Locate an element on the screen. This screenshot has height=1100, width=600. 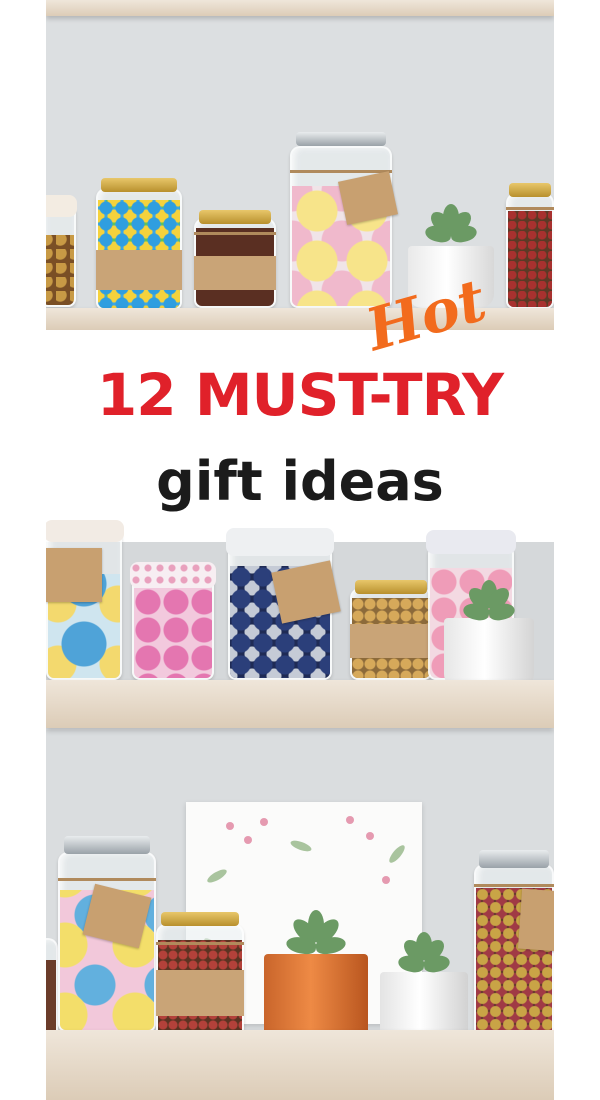
nut-jar is located at coordinates (391, 630).